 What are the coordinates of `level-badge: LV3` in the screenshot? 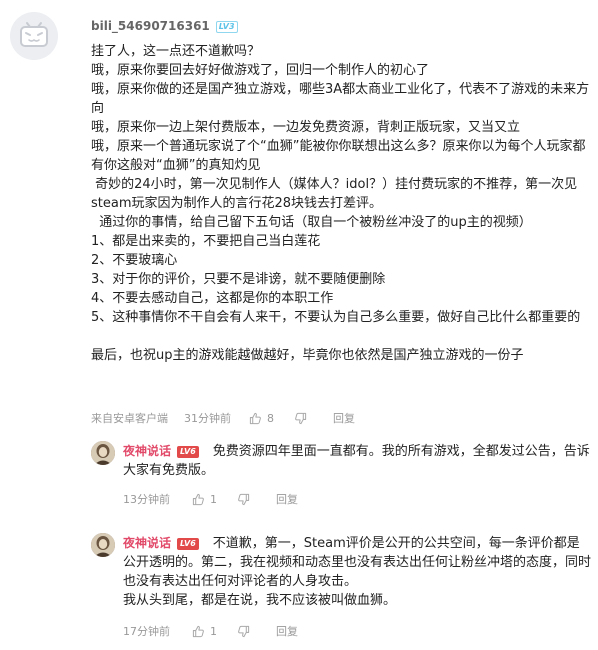 It's located at (226, 26).